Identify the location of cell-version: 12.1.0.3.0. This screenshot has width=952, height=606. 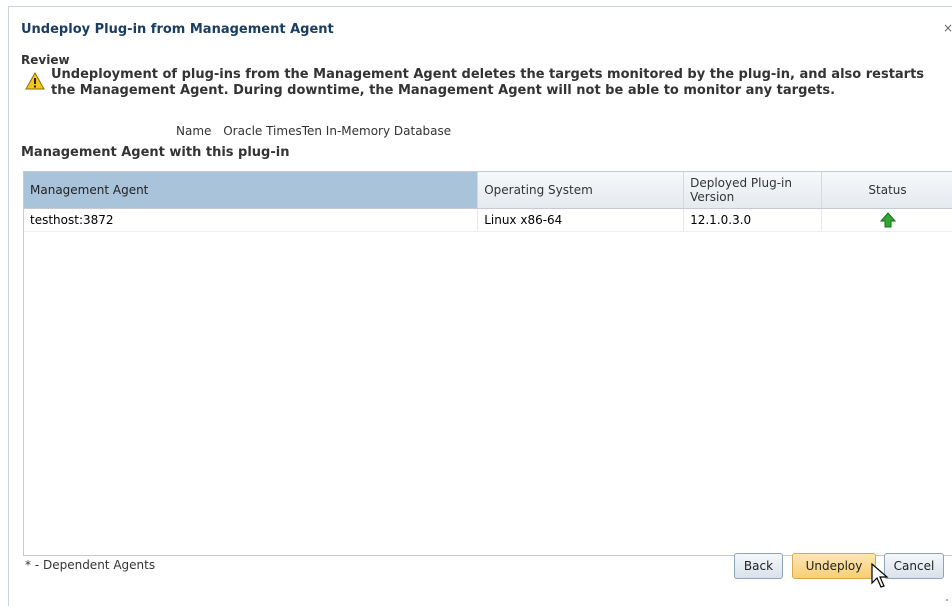
(753, 220).